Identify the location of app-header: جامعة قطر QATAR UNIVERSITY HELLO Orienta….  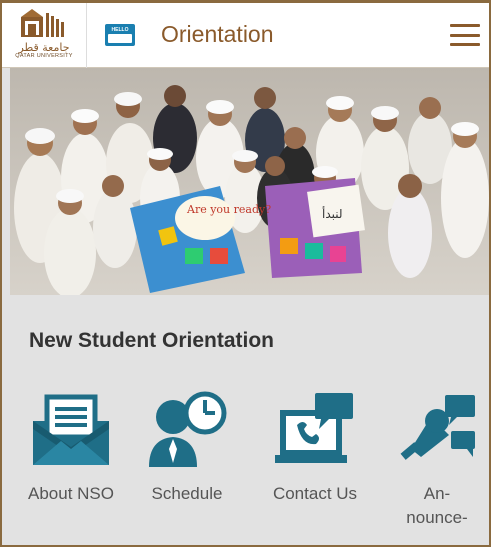
(245, 35).